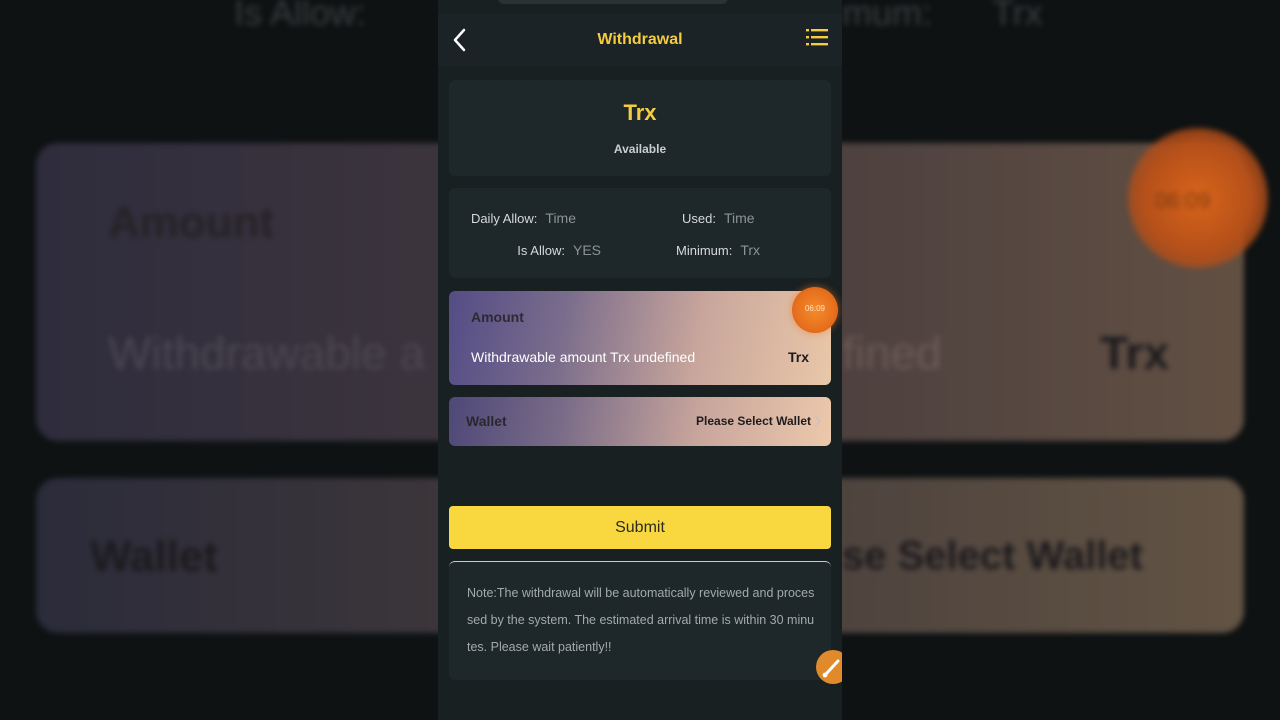  Describe the element at coordinates (640, 128) in the screenshot. I see `balance-card: Trx Available` at that location.